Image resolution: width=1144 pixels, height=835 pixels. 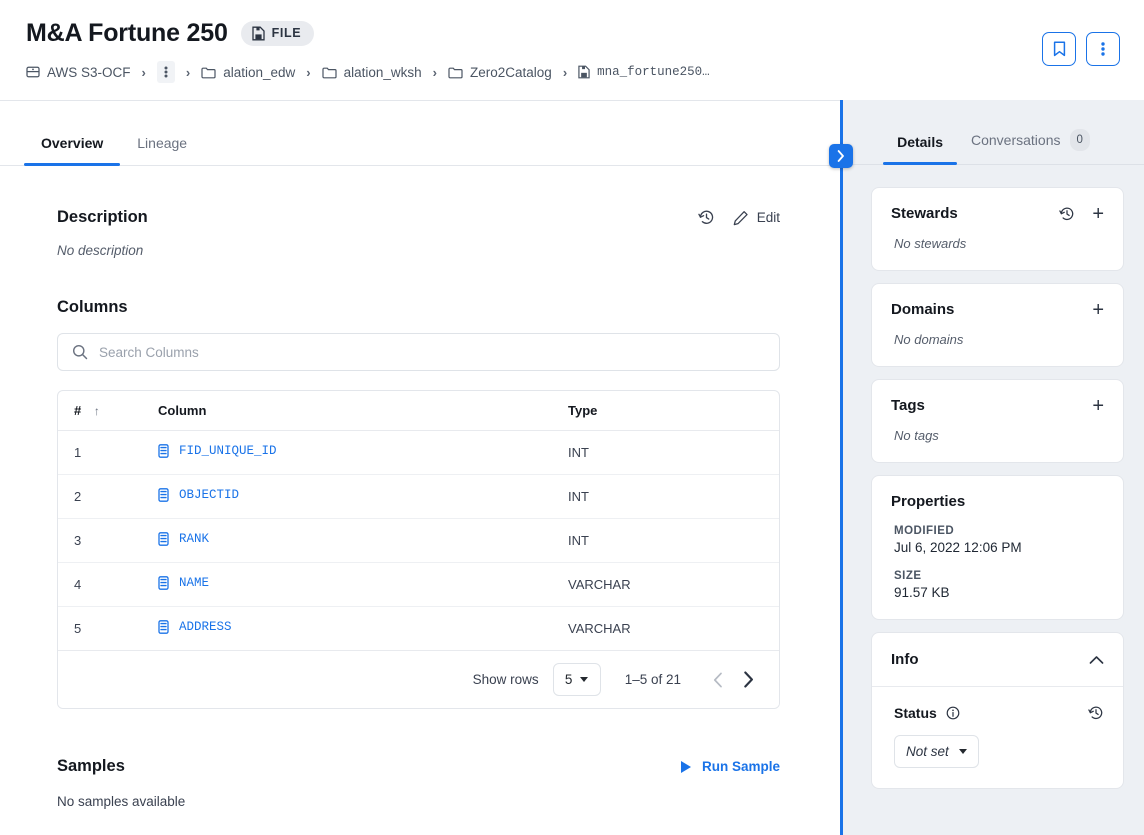 I want to click on domains-card: Domains + No domains, so click(x=997, y=325).